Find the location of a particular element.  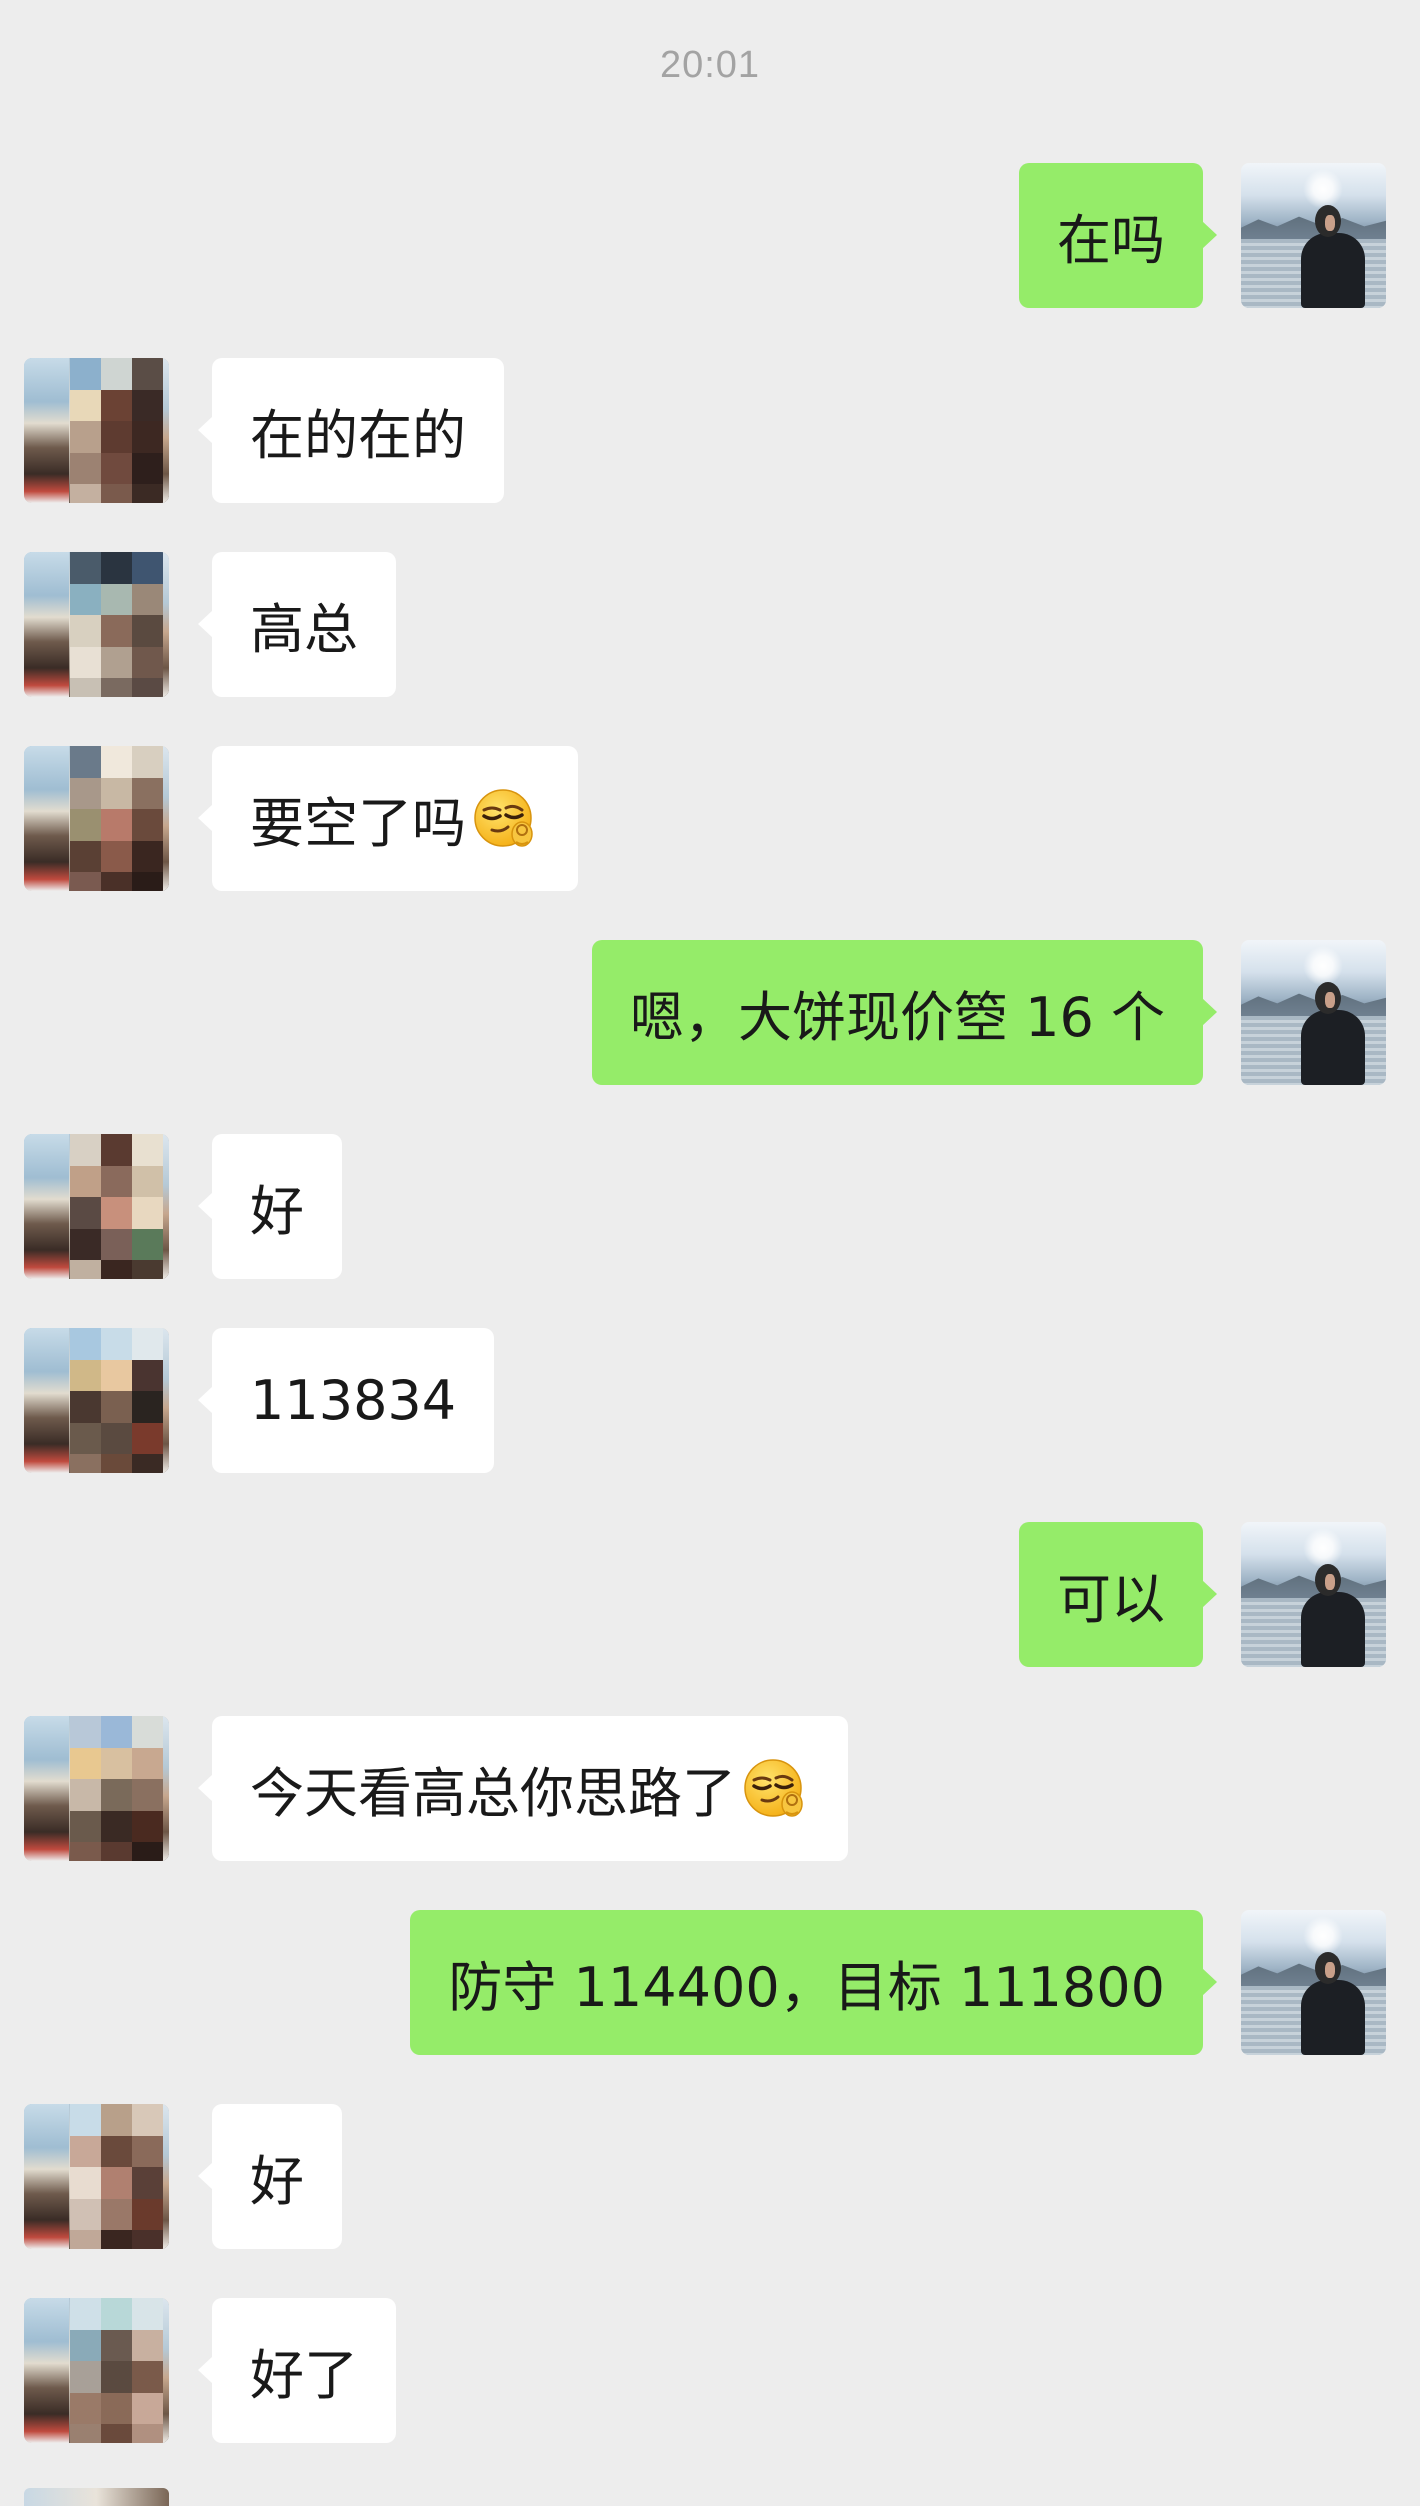

sent-message-bubble: 可以 is located at coordinates (1118, 1594).